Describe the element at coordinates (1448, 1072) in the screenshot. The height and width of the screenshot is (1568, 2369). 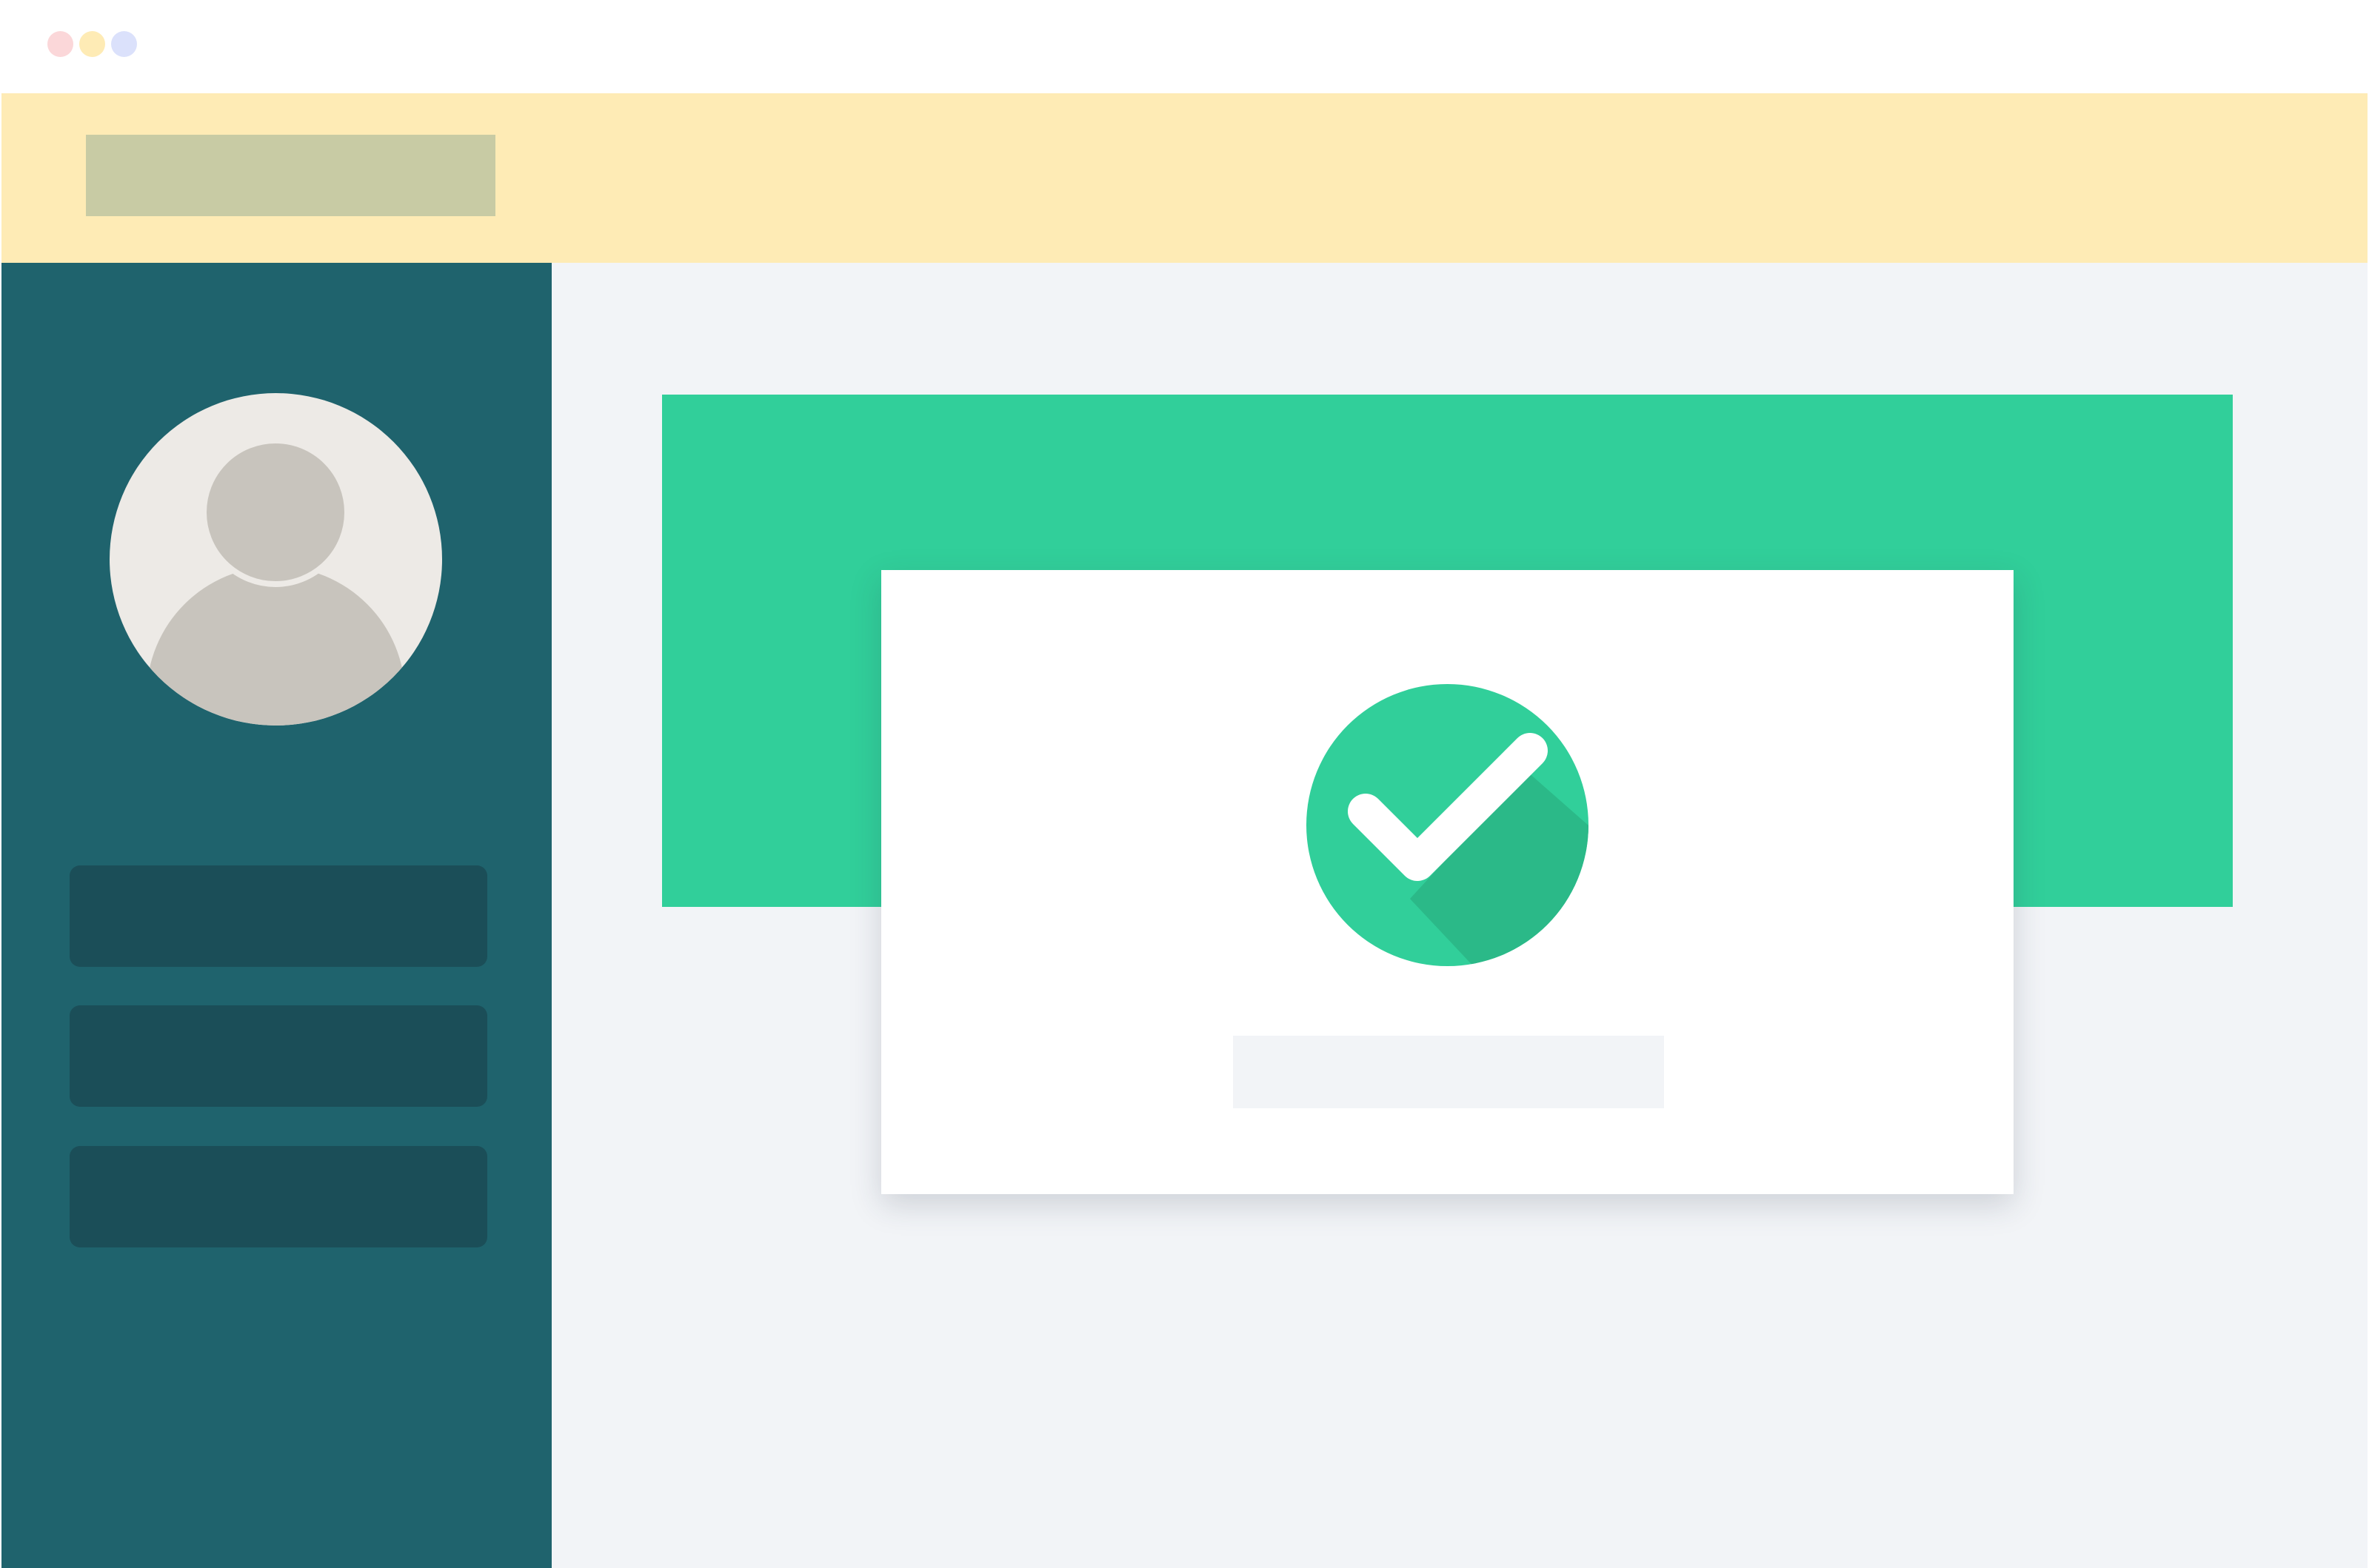
I see `message-placeholder` at that location.